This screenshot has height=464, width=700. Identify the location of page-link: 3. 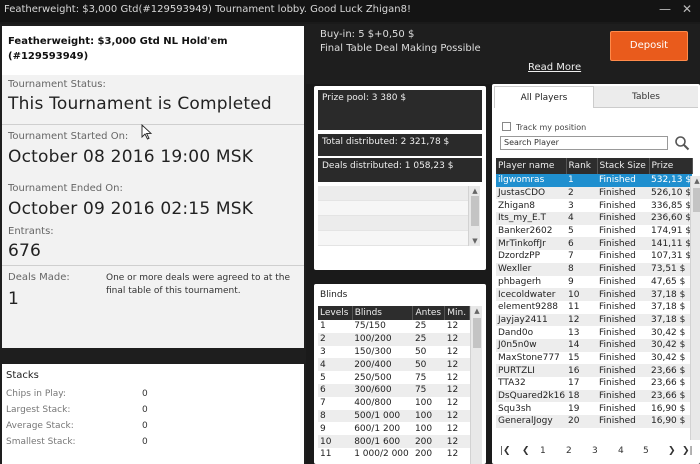
(595, 451).